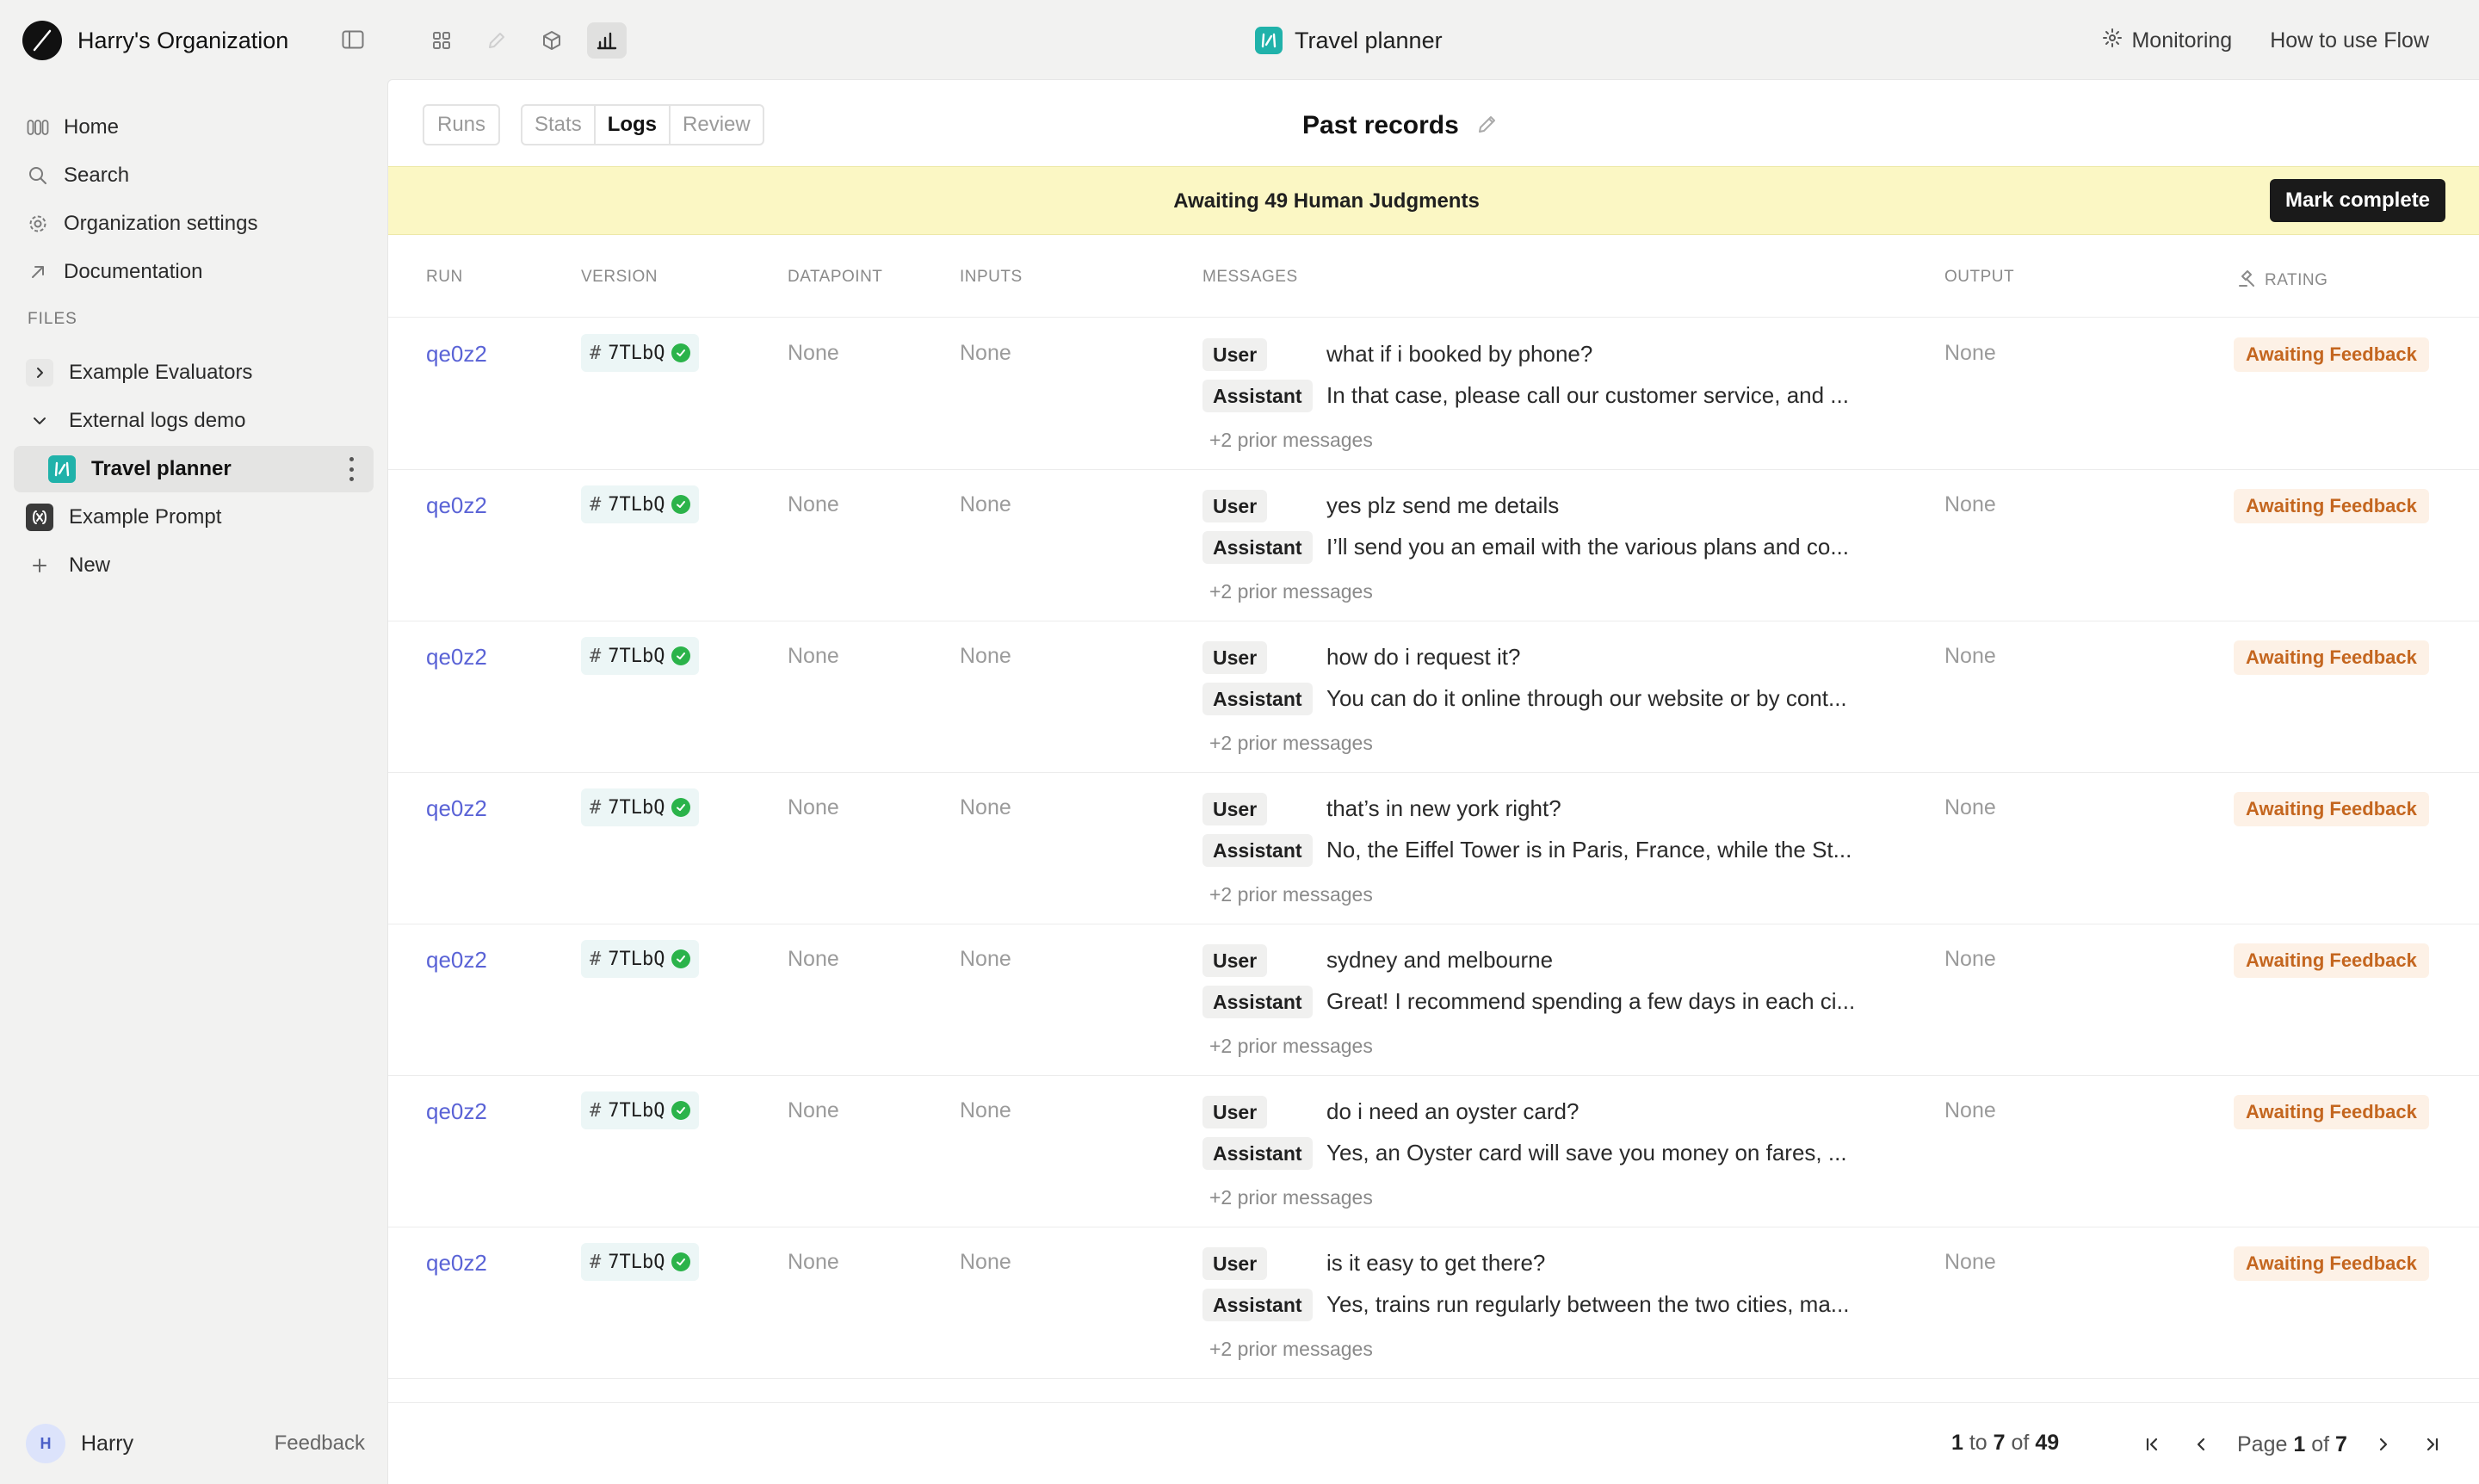  I want to click on assistant-role-pill: Assistant, so click(1257, 396).